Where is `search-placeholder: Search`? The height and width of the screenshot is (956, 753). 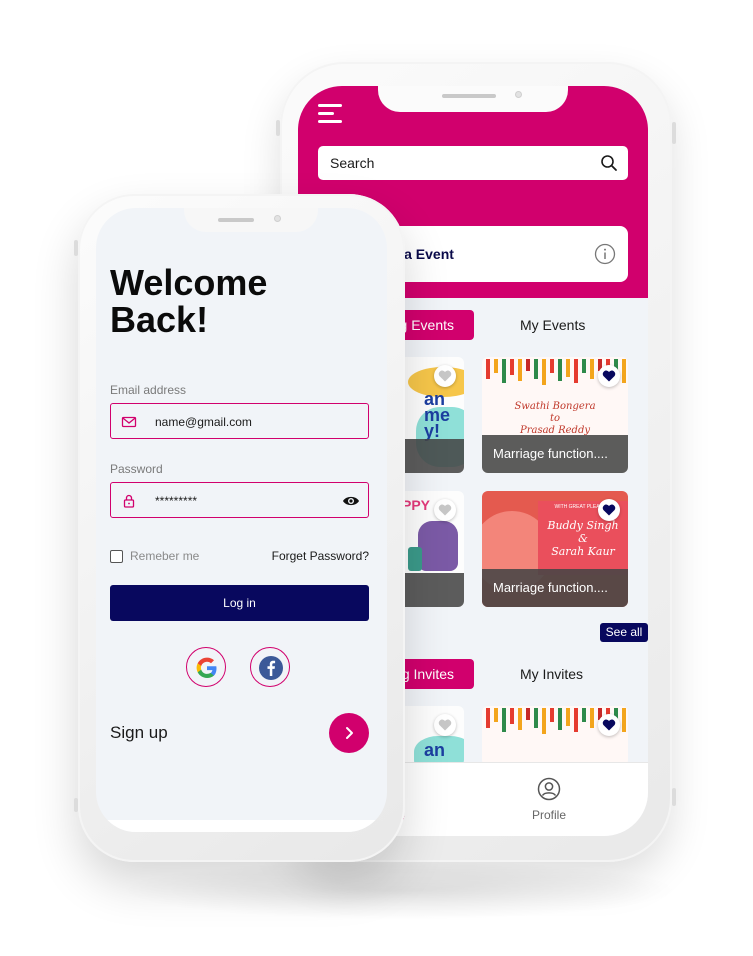
search-placeholder: Search is located at coordinates (352, 163).